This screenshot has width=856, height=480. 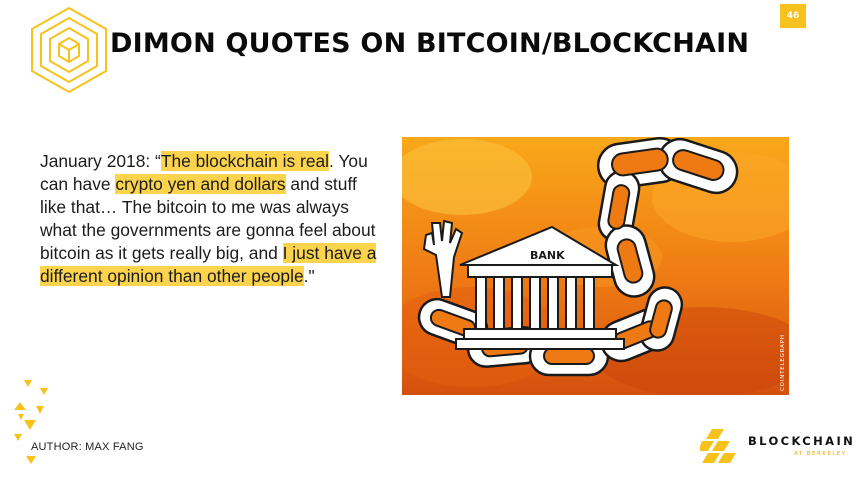 I want to click on author-credit: AUTHOR: MAX FANG, so click(x=87, y=447).